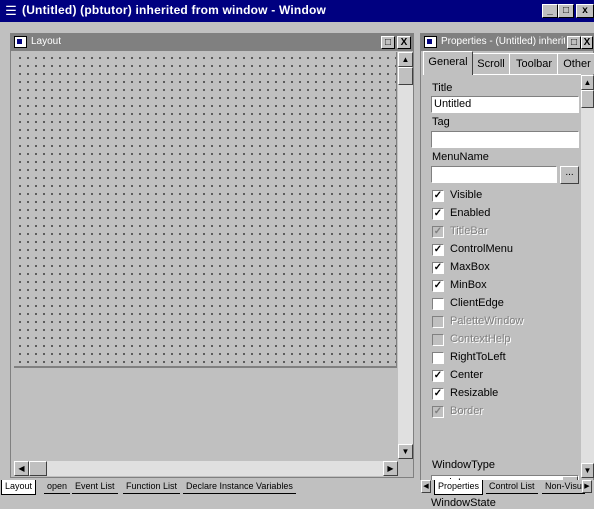  Describe the element at coordinates (470, 267) in the screenshot. I see `checkbox-label-maxbox: MaxBox` at that location.